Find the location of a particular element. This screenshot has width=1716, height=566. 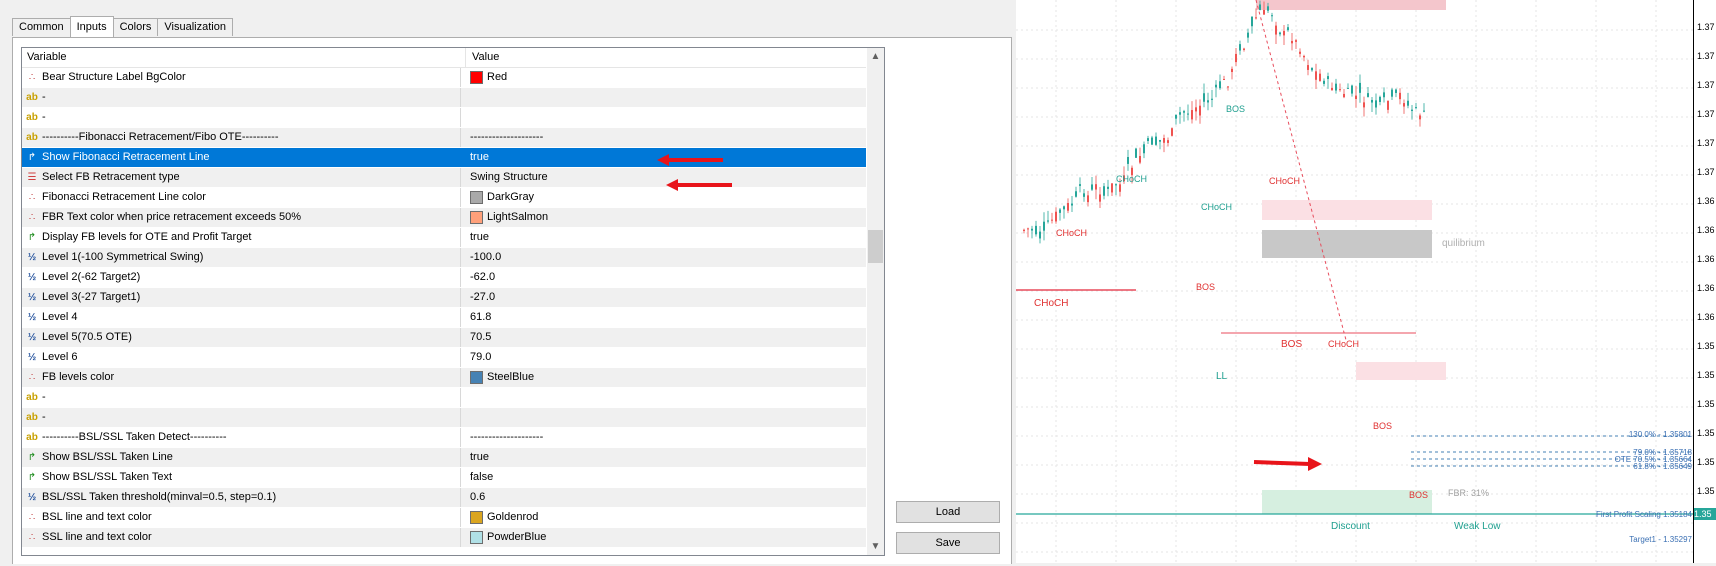

variable-cell: ↱ Show BSL/SSL Taken Text is located at coordinates (241, 477).